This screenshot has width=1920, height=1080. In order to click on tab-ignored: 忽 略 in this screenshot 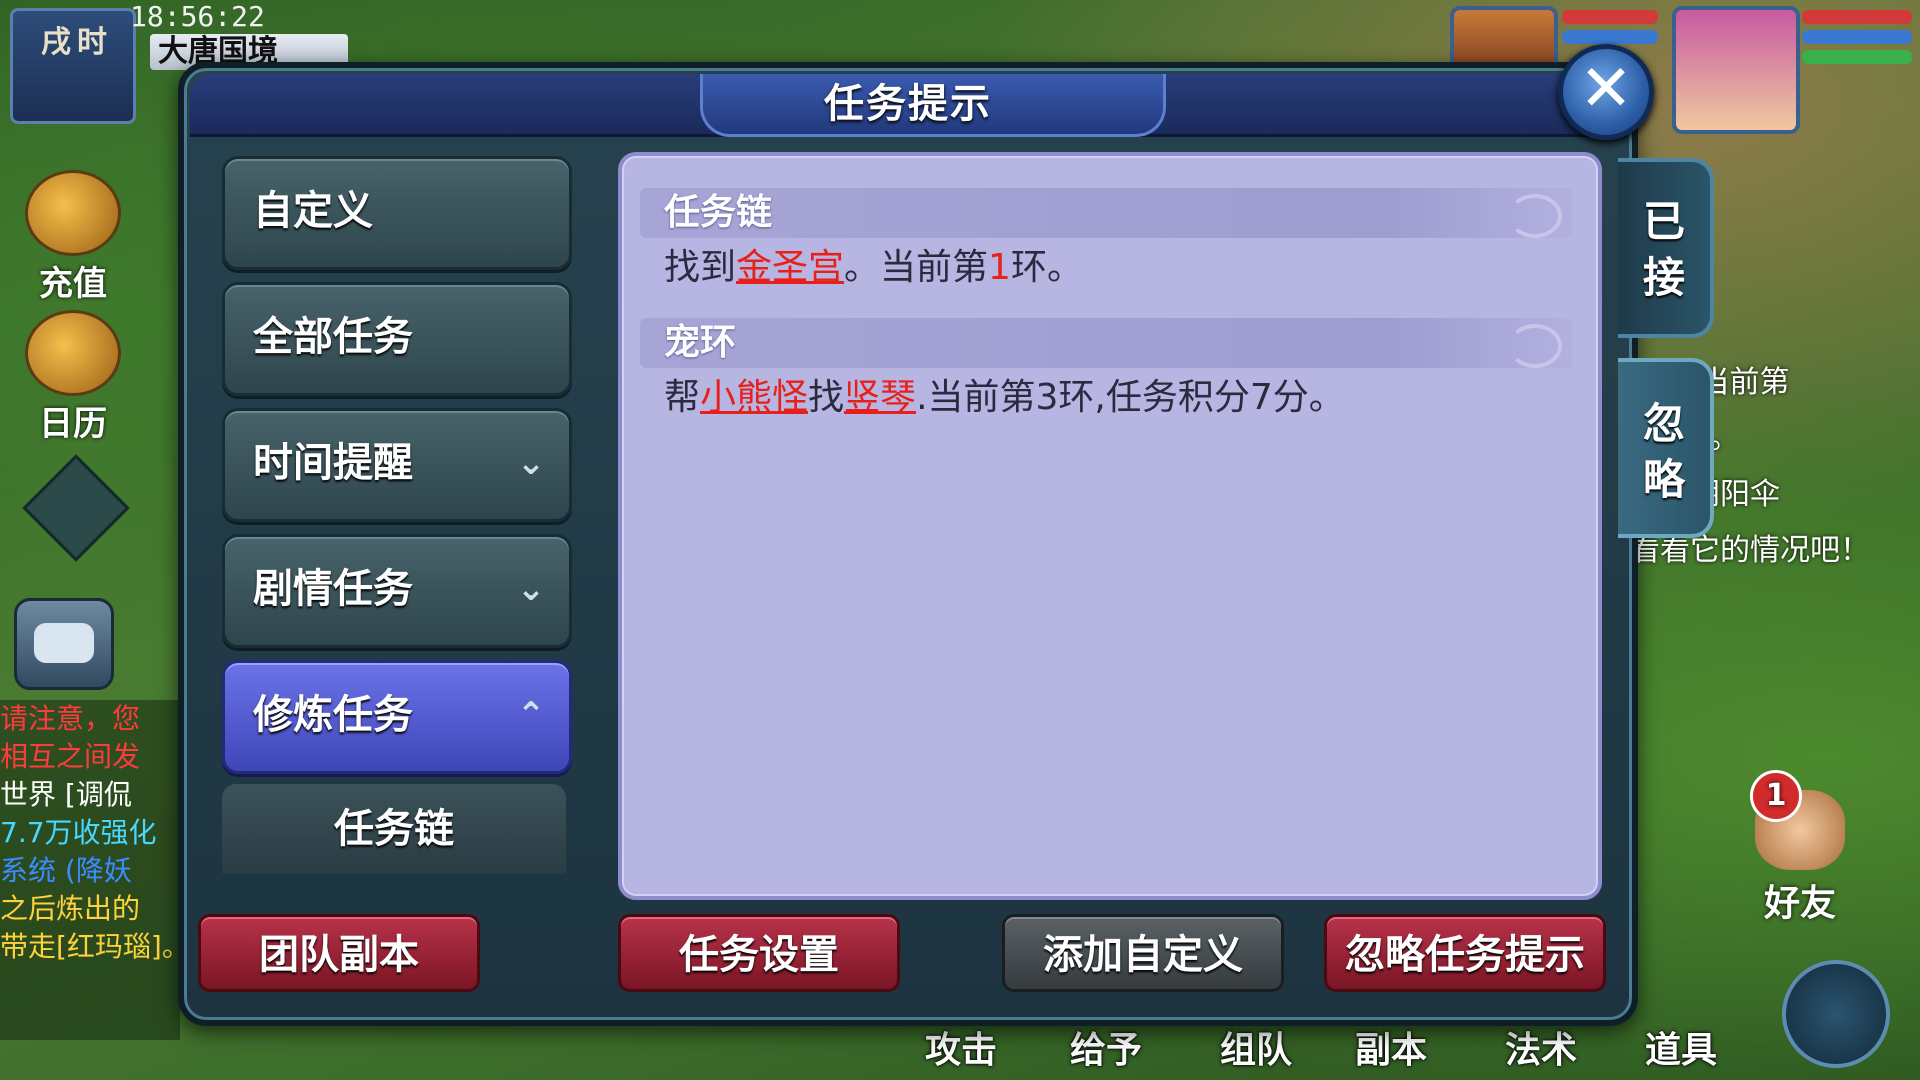, I will do `click(1666, 448)`.